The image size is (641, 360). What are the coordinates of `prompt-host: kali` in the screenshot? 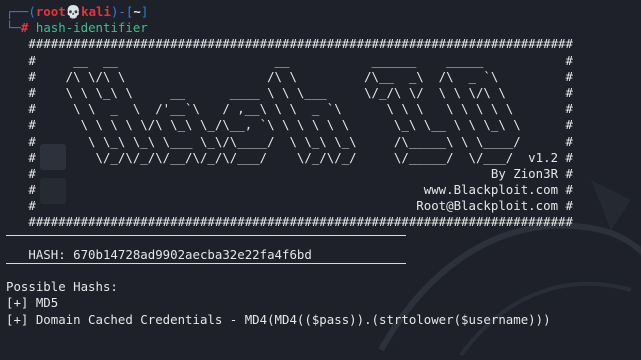 It's located at (96, 11).